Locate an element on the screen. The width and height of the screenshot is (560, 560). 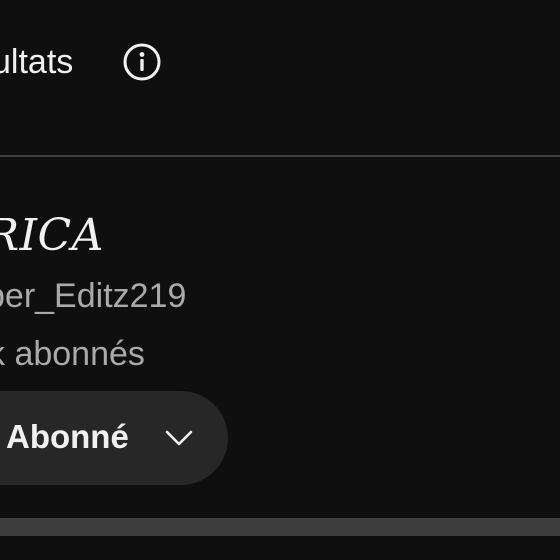
subscribed-button: Abonné is located at coordinates (114, 438).